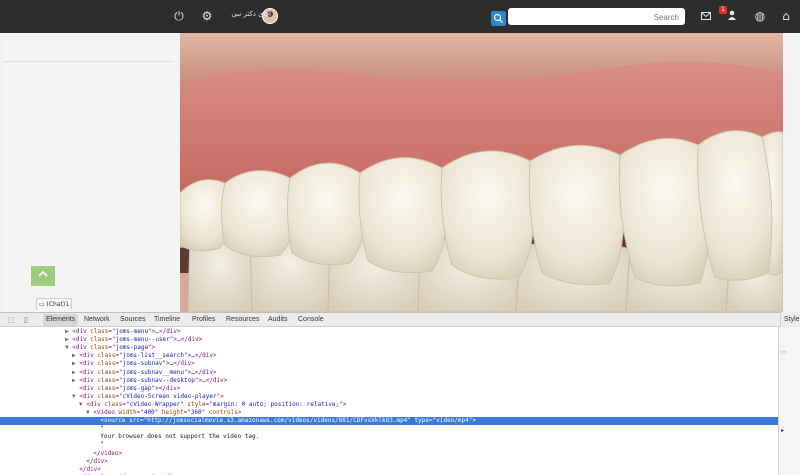 The image size is (800, 475). Describe the element at coordinates (167, 319) in the screenshot. I see `tab-timeline: Timeline` at that location.